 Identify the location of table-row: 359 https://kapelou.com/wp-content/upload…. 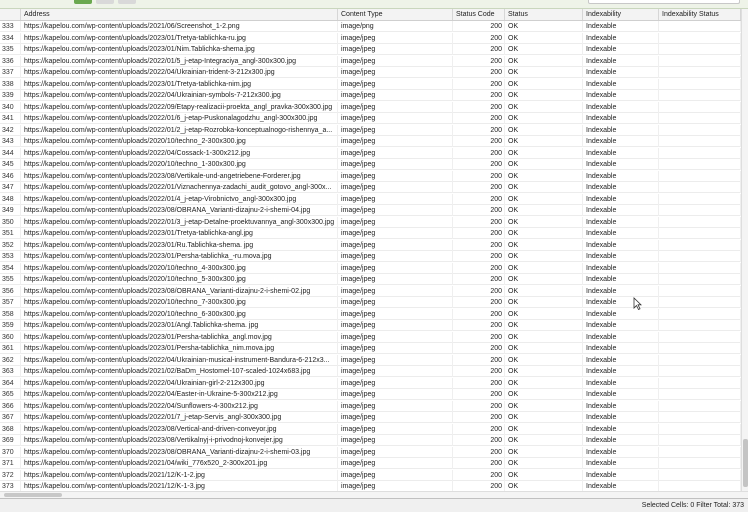
(374, 325).